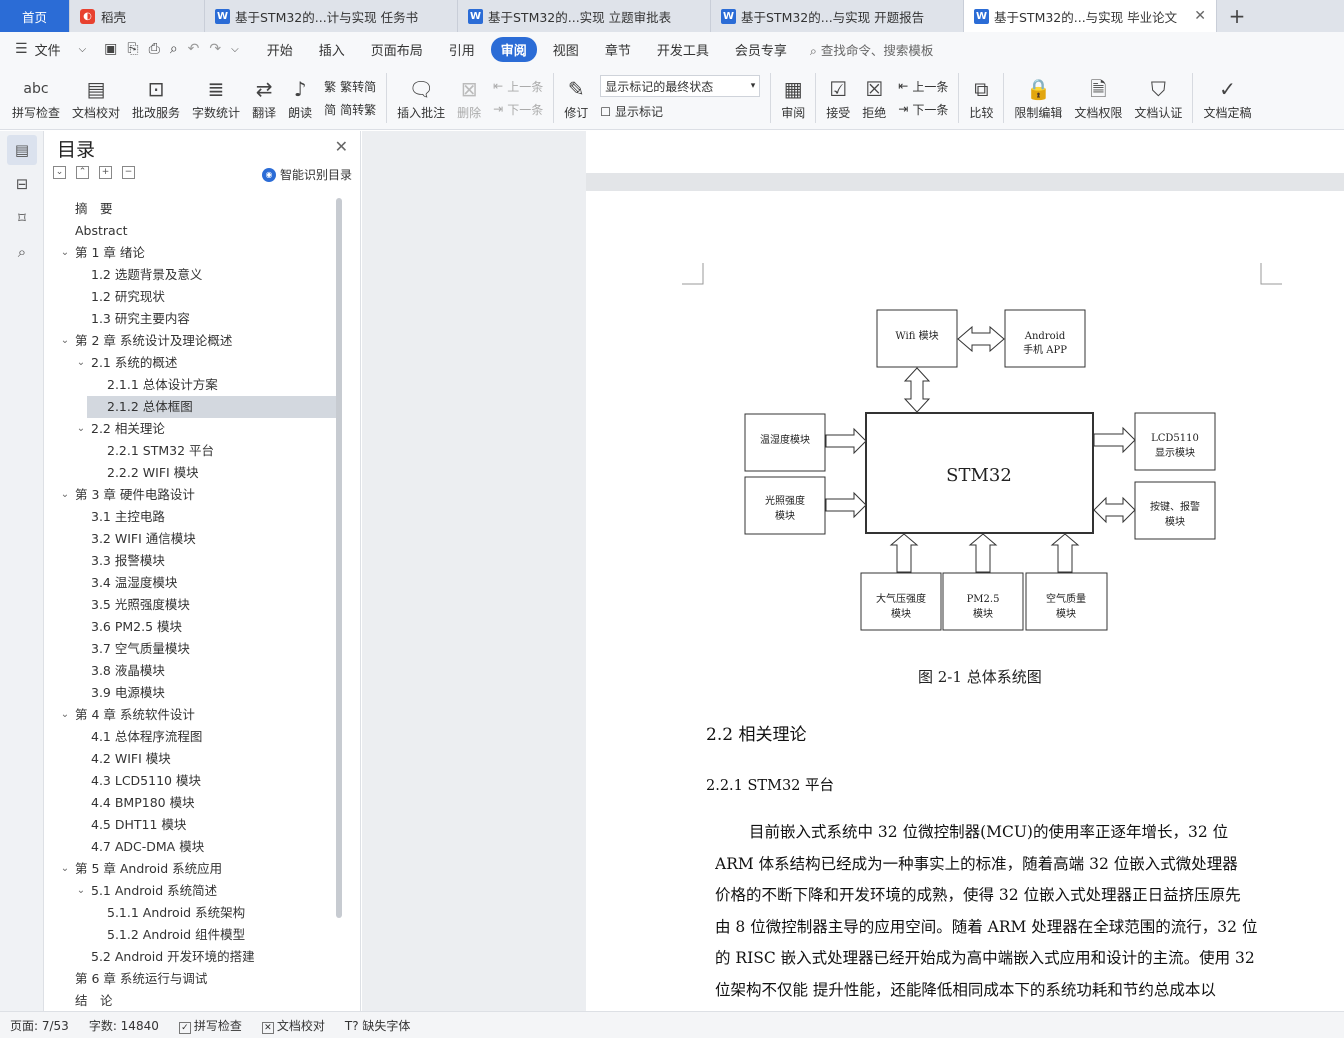 This screenshot has width=1344, height=1038. I want to click on accept-button: ☑ 接受, so click(838, 98).